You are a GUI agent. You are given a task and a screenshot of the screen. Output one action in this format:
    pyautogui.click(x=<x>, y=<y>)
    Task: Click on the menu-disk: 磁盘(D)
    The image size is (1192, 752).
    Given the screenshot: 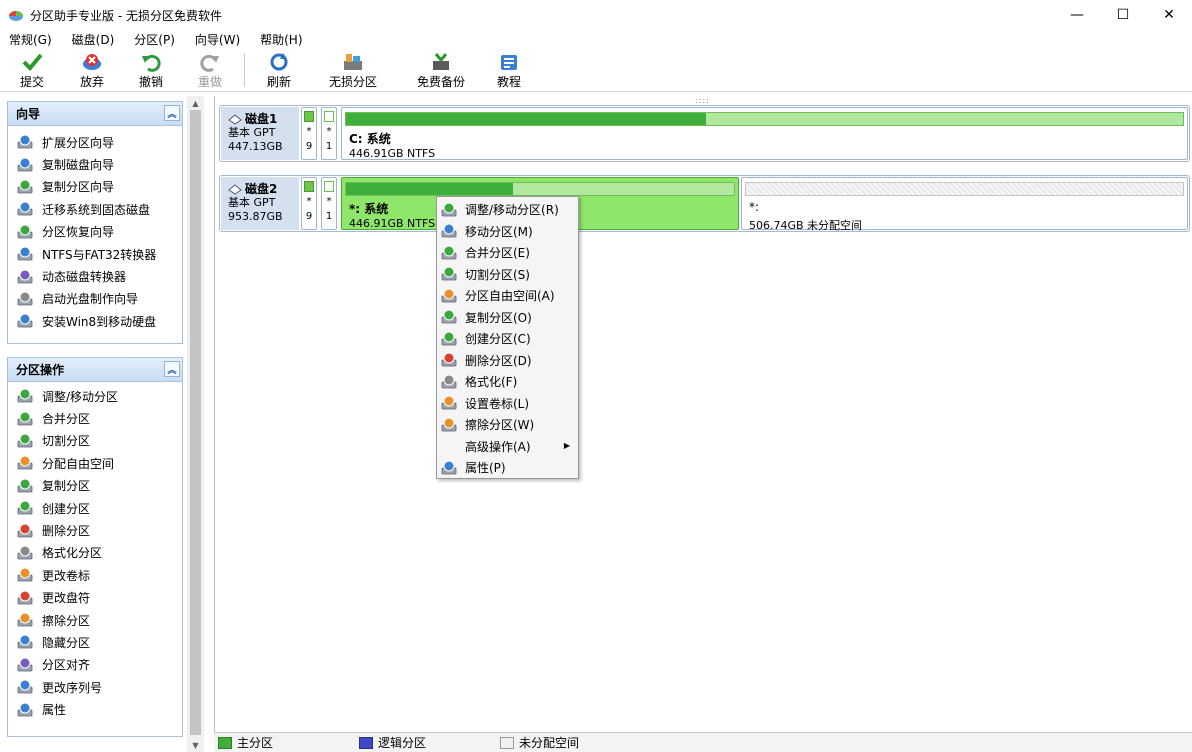 What is the action you would take?
    pyautogui.click(x=93, y=39)
    